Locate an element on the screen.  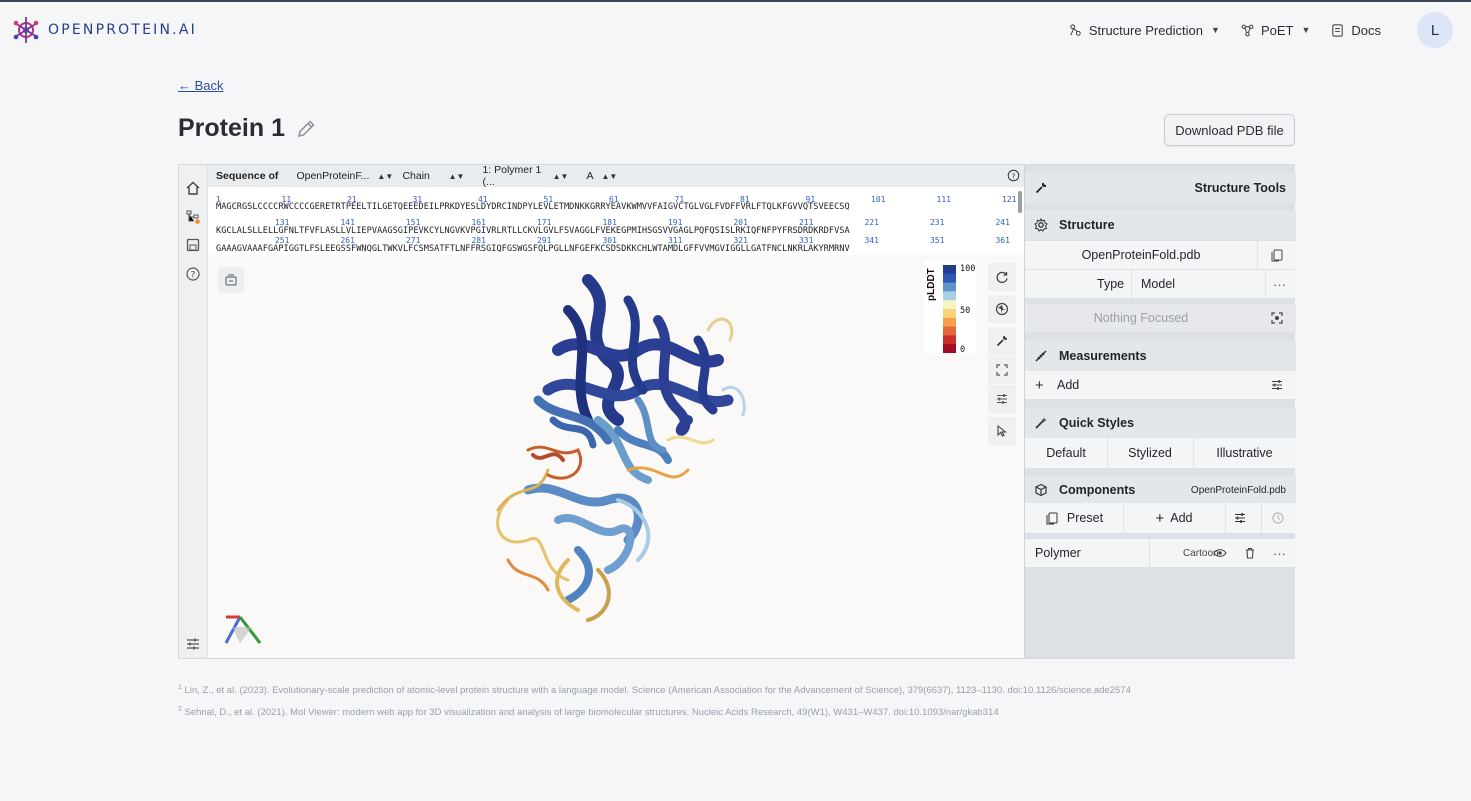
structure-type-value: Model is located at coordinates (1158, 284).